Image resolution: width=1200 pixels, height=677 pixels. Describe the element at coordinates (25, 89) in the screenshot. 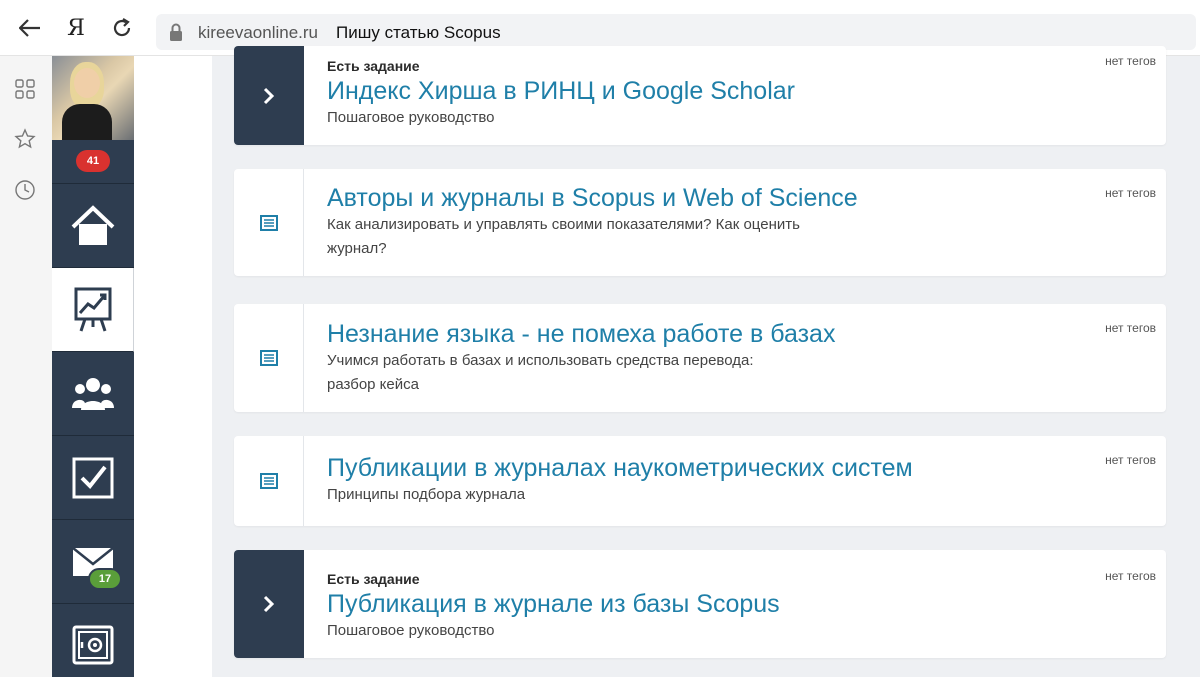

I see `grid-icon` at that location.